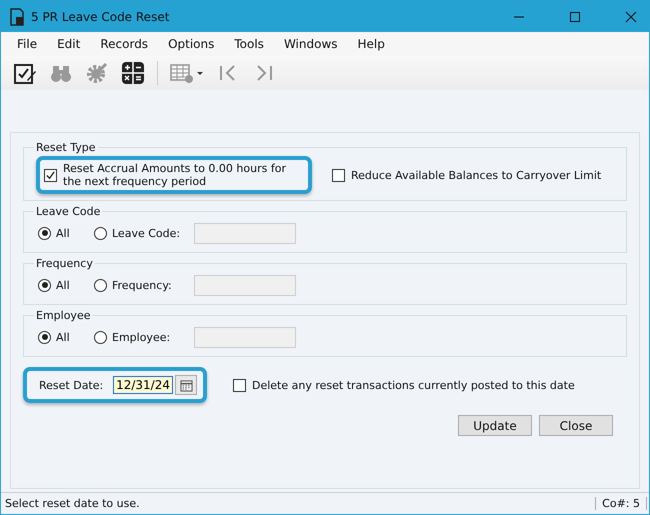 This screenshot has height=515, width=650. What do you see at coordinates (71, 385) in the screenshot?
I see `date-label: Reset Date:` at bounding box center [71, 385].